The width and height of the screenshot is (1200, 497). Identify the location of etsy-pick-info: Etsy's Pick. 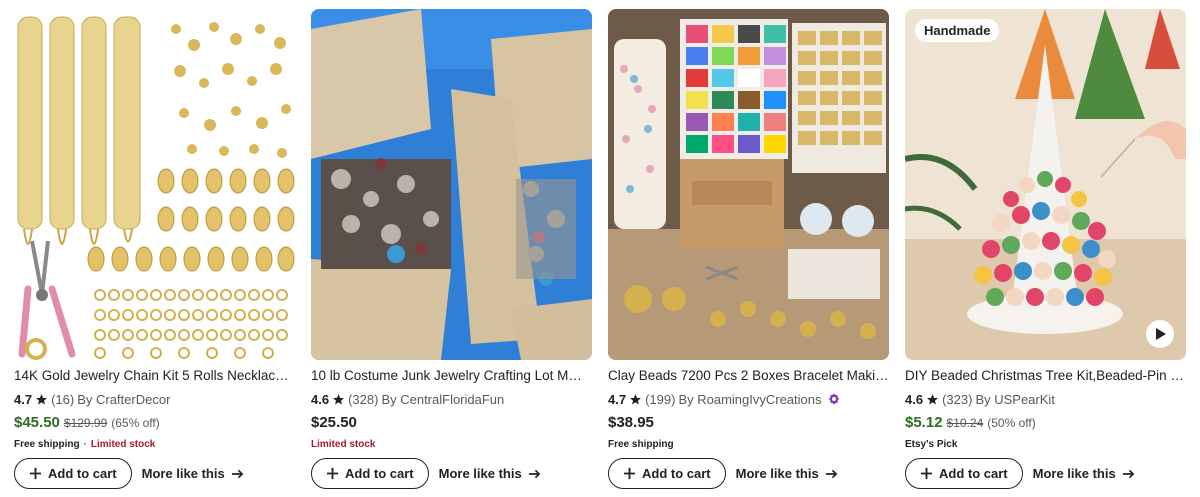
(1045, 444).